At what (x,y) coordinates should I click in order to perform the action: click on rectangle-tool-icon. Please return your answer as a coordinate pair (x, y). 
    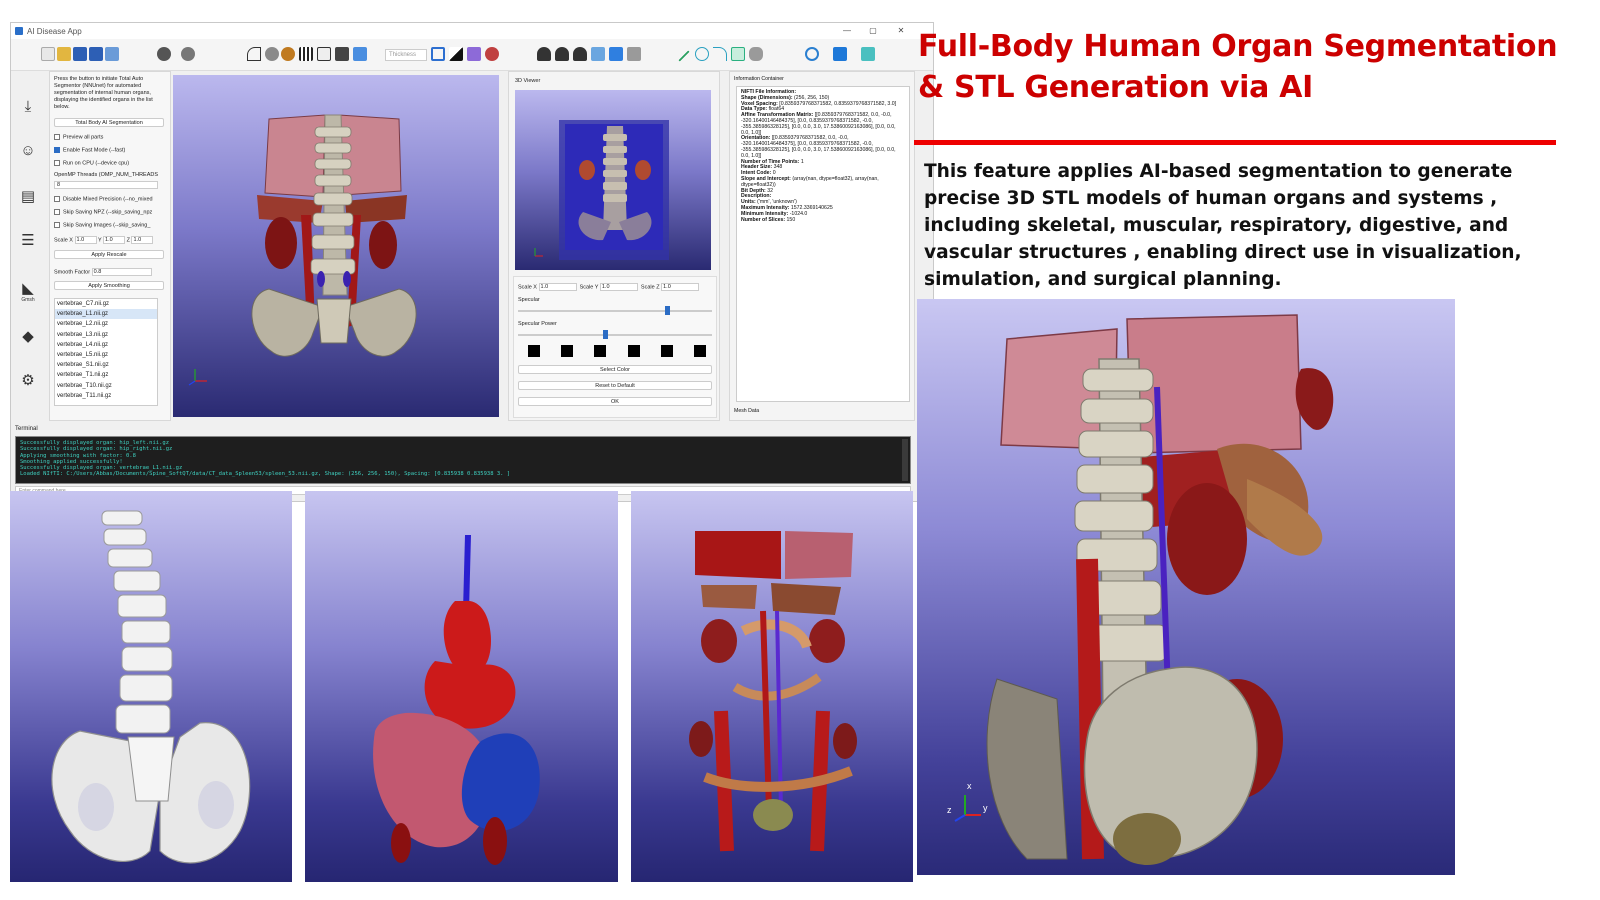
    Looking at the image, I should click on (738, 54).